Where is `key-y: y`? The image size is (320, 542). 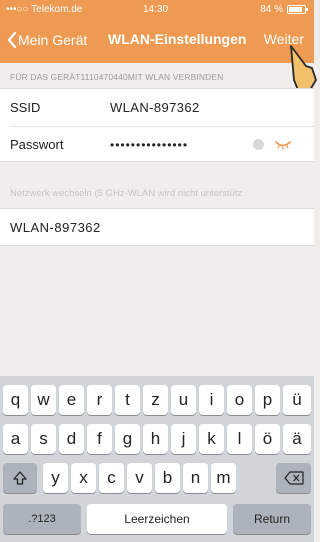 key-y: y is located at coordinates (55, 478).